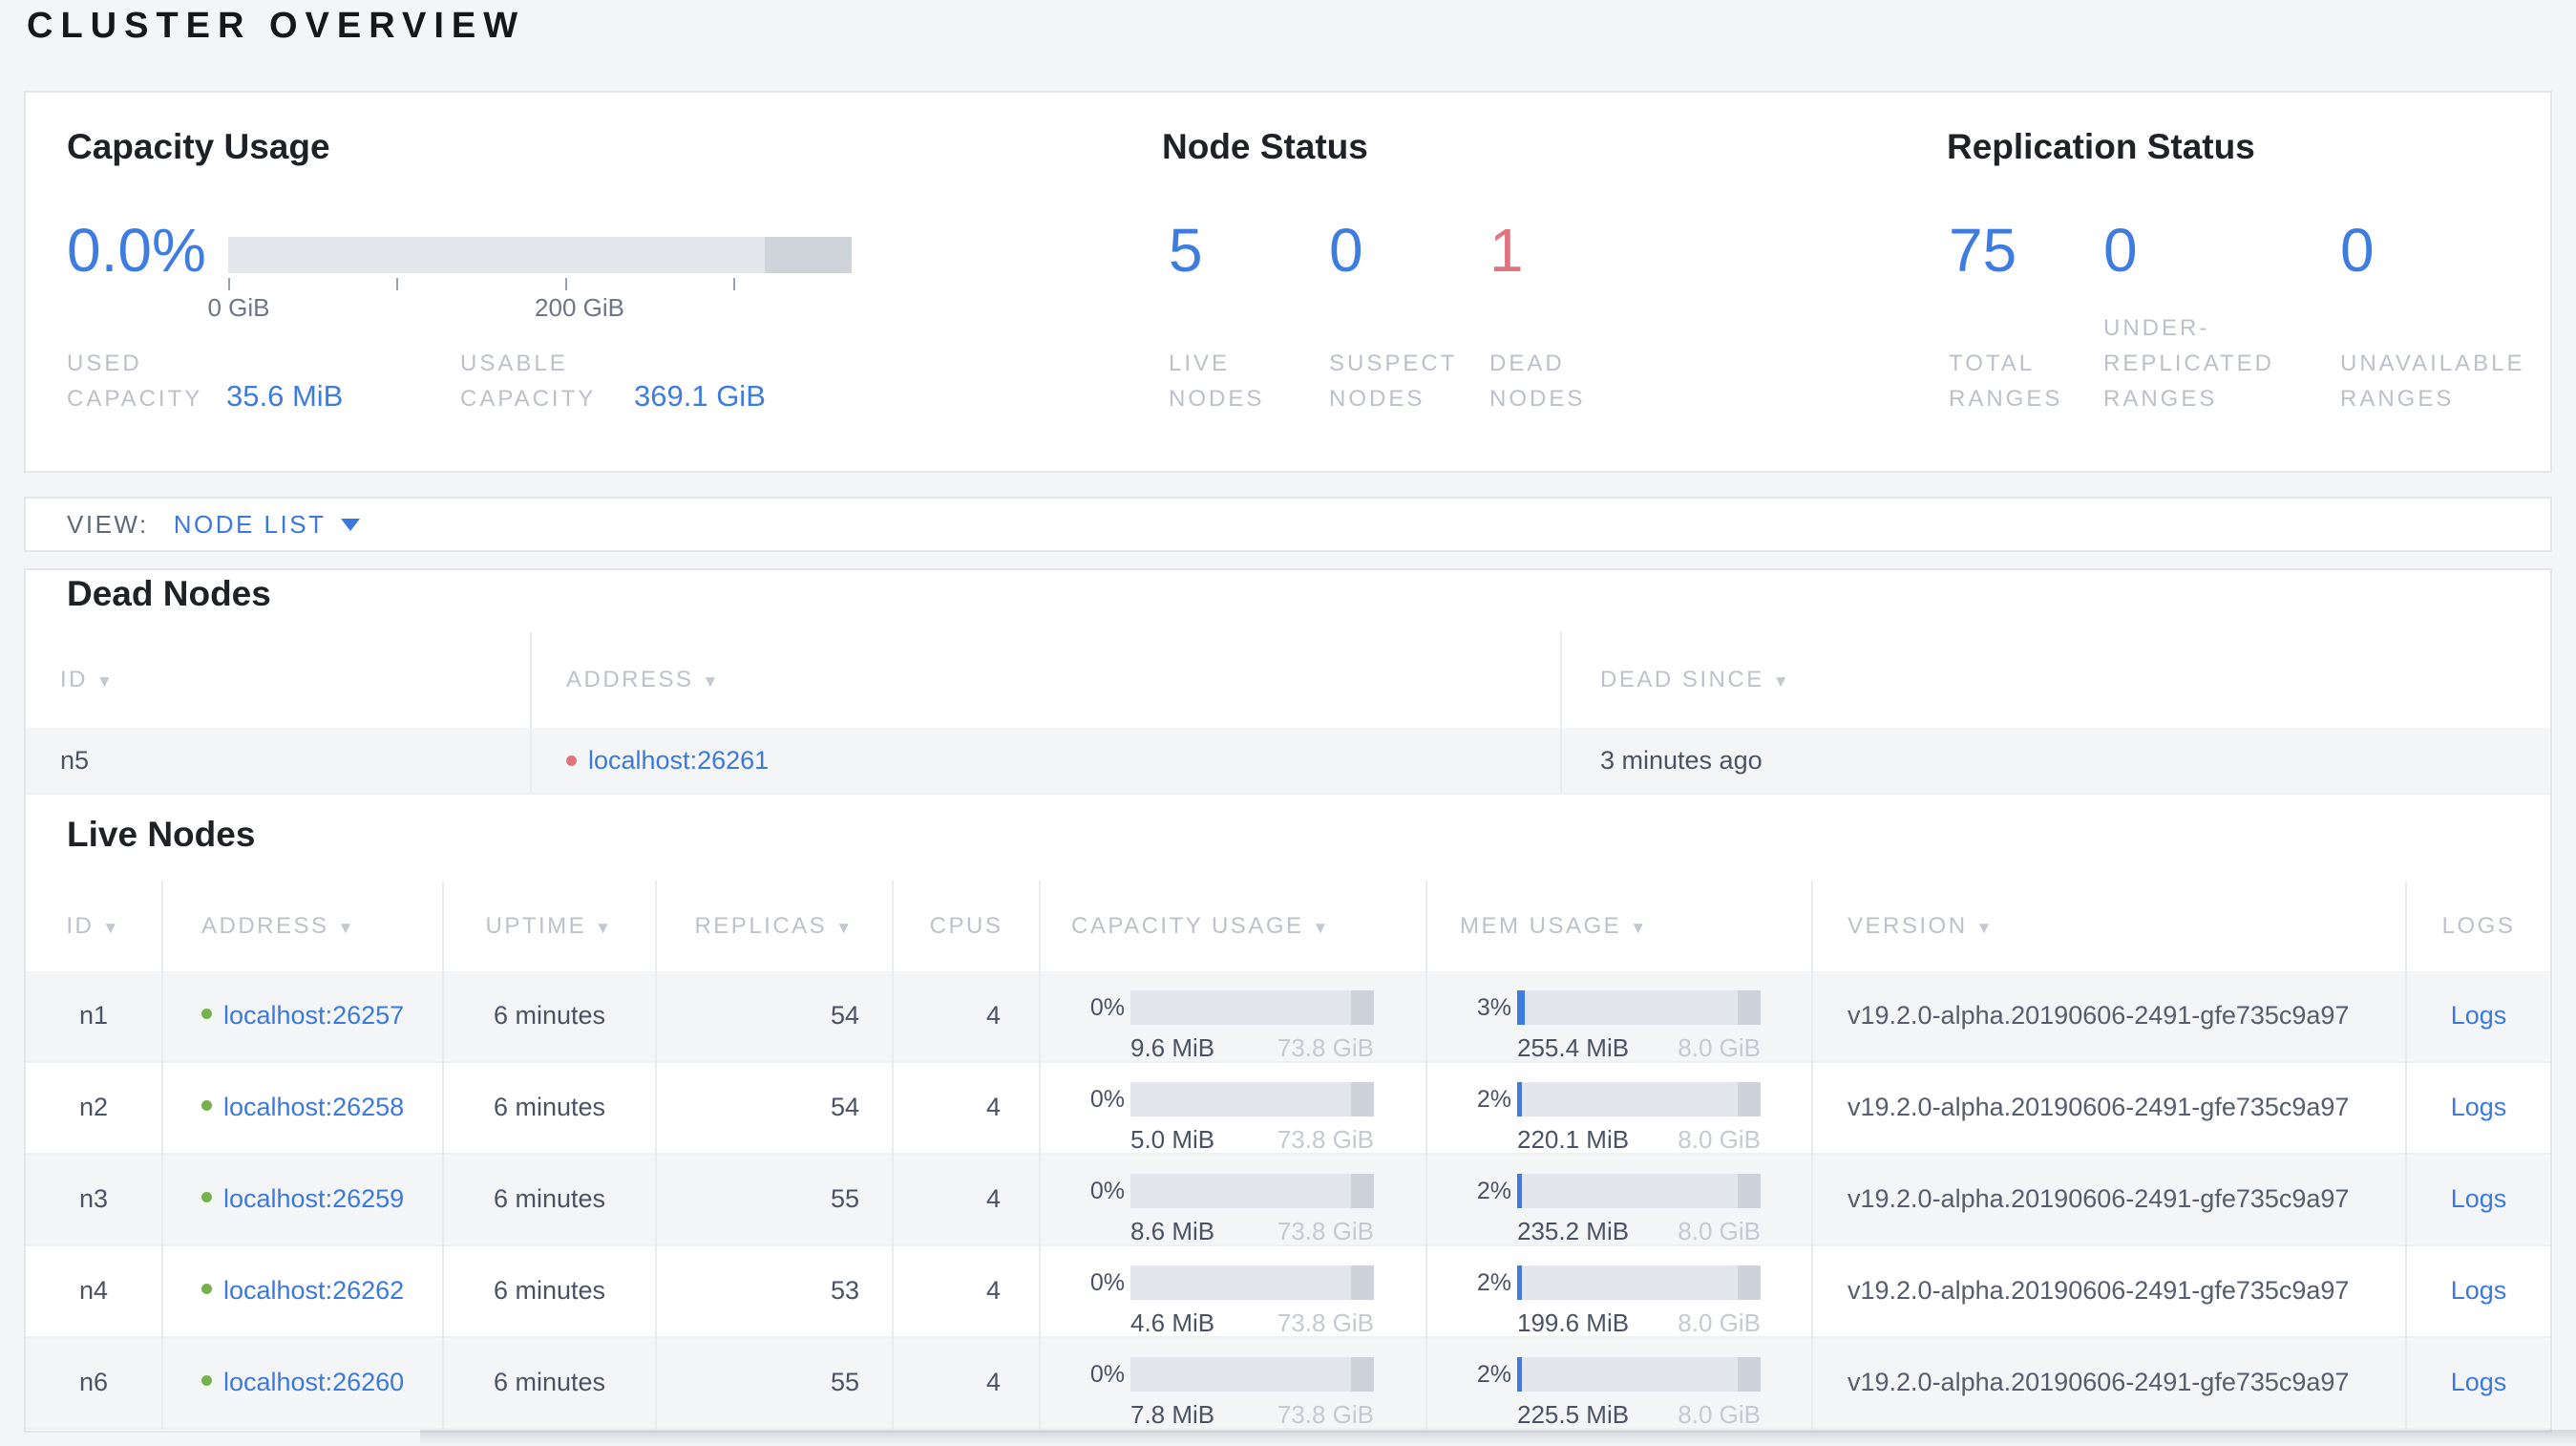  I want to click on under-replicated-ranges-label: UNDER- REPLICATED RANGES, so click(2188, 364).